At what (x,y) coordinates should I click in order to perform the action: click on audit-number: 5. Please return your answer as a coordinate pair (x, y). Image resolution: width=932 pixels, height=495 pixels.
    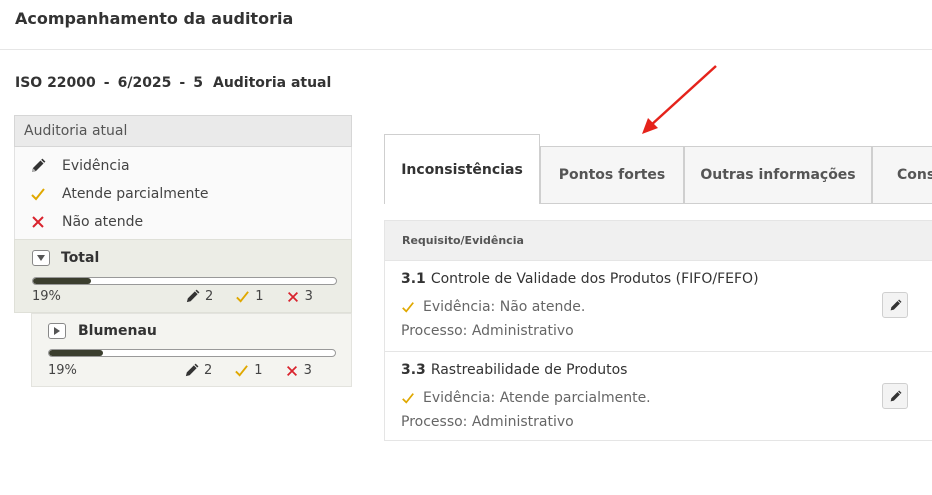
    Looking at the image, I should click on (198, 83).